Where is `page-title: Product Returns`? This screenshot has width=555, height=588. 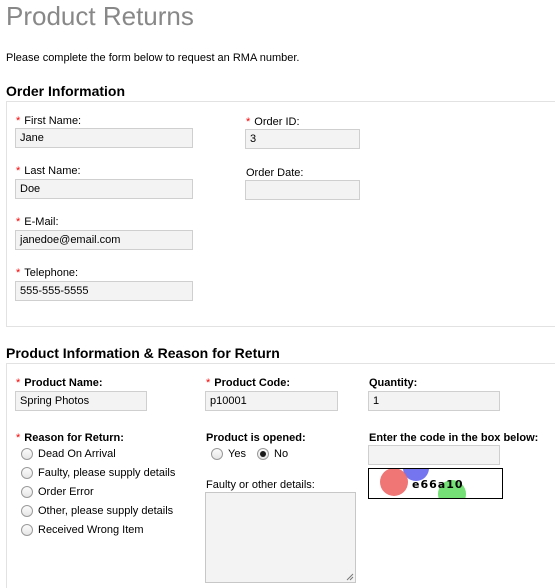 page-title: Product Returns is located at coordinates (100, 16).